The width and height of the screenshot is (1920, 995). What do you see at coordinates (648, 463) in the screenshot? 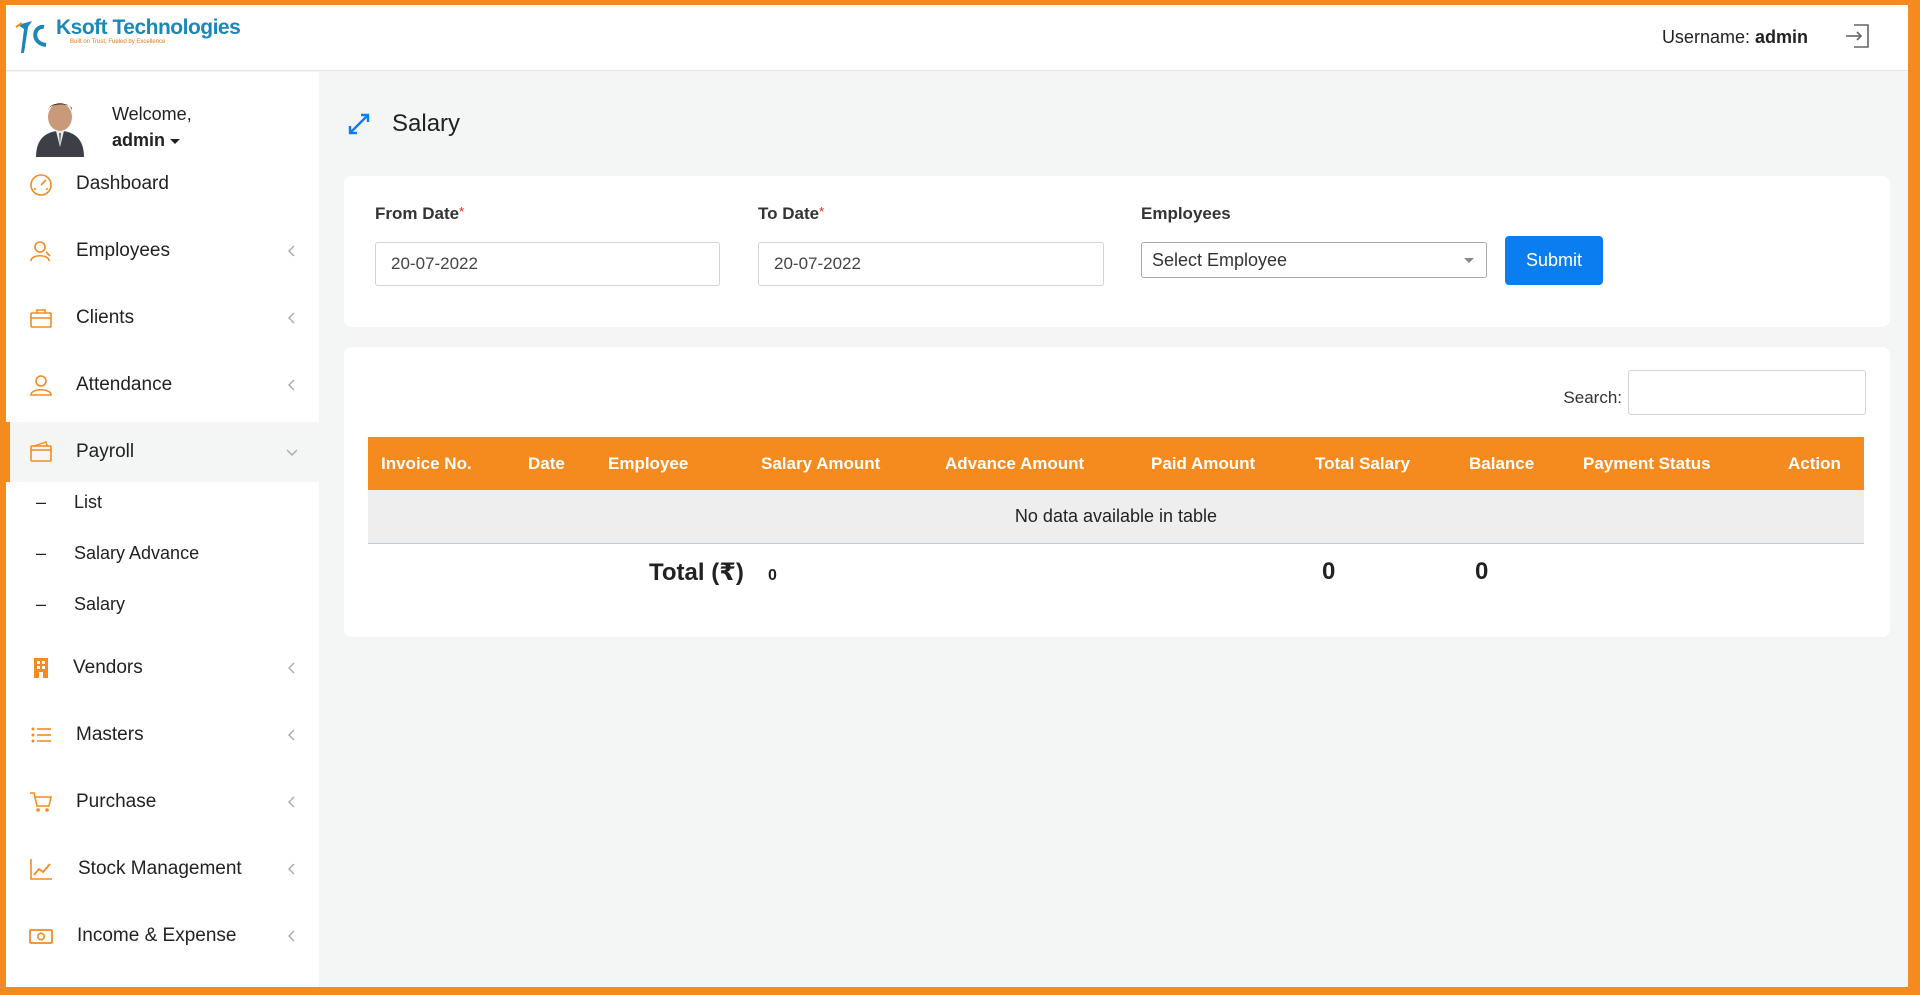
I see `column-header-employee: Employee` at bounding box center [648, 463].